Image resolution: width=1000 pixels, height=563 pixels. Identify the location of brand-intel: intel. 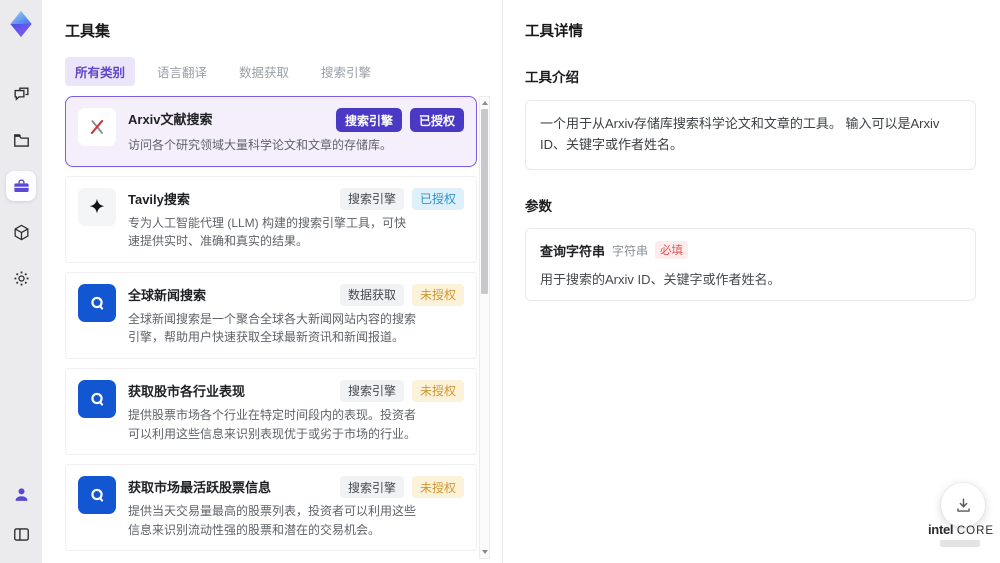
(941, 529).